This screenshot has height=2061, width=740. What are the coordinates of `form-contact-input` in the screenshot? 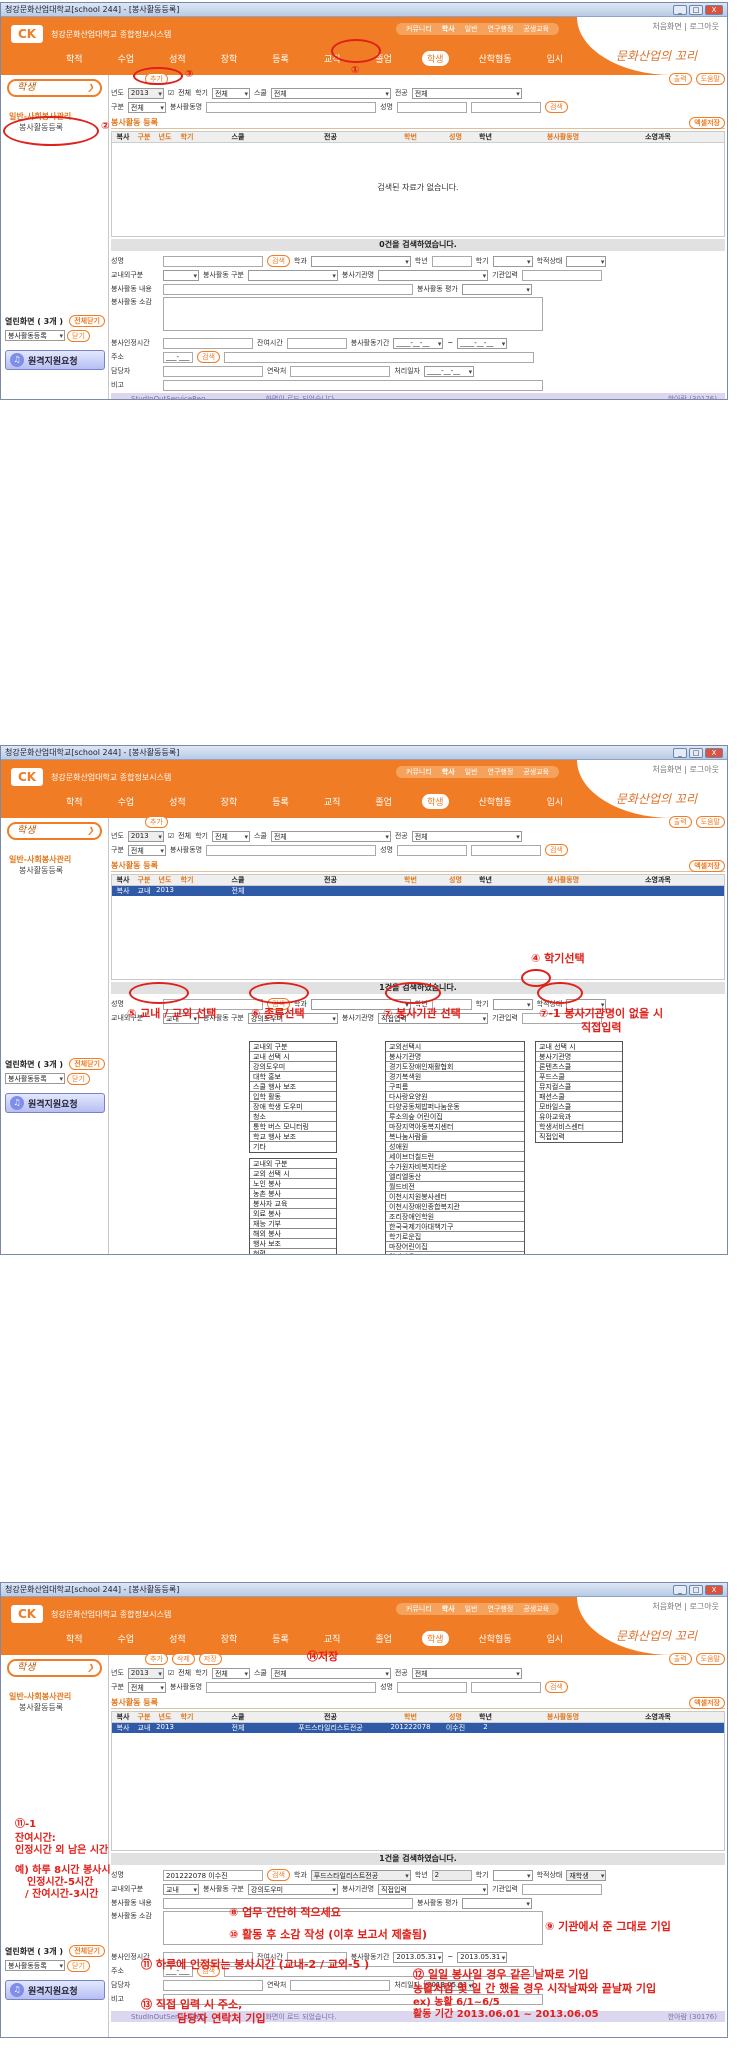 It's located at (340, 371).